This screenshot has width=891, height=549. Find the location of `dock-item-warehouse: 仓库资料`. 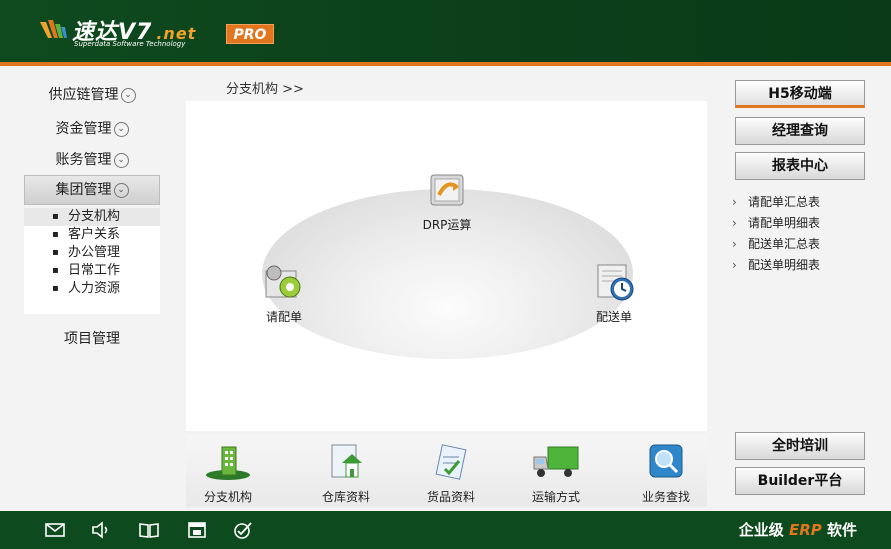

dock-item-warehouse: 仓库资料 is located at coordinates (346, 474).